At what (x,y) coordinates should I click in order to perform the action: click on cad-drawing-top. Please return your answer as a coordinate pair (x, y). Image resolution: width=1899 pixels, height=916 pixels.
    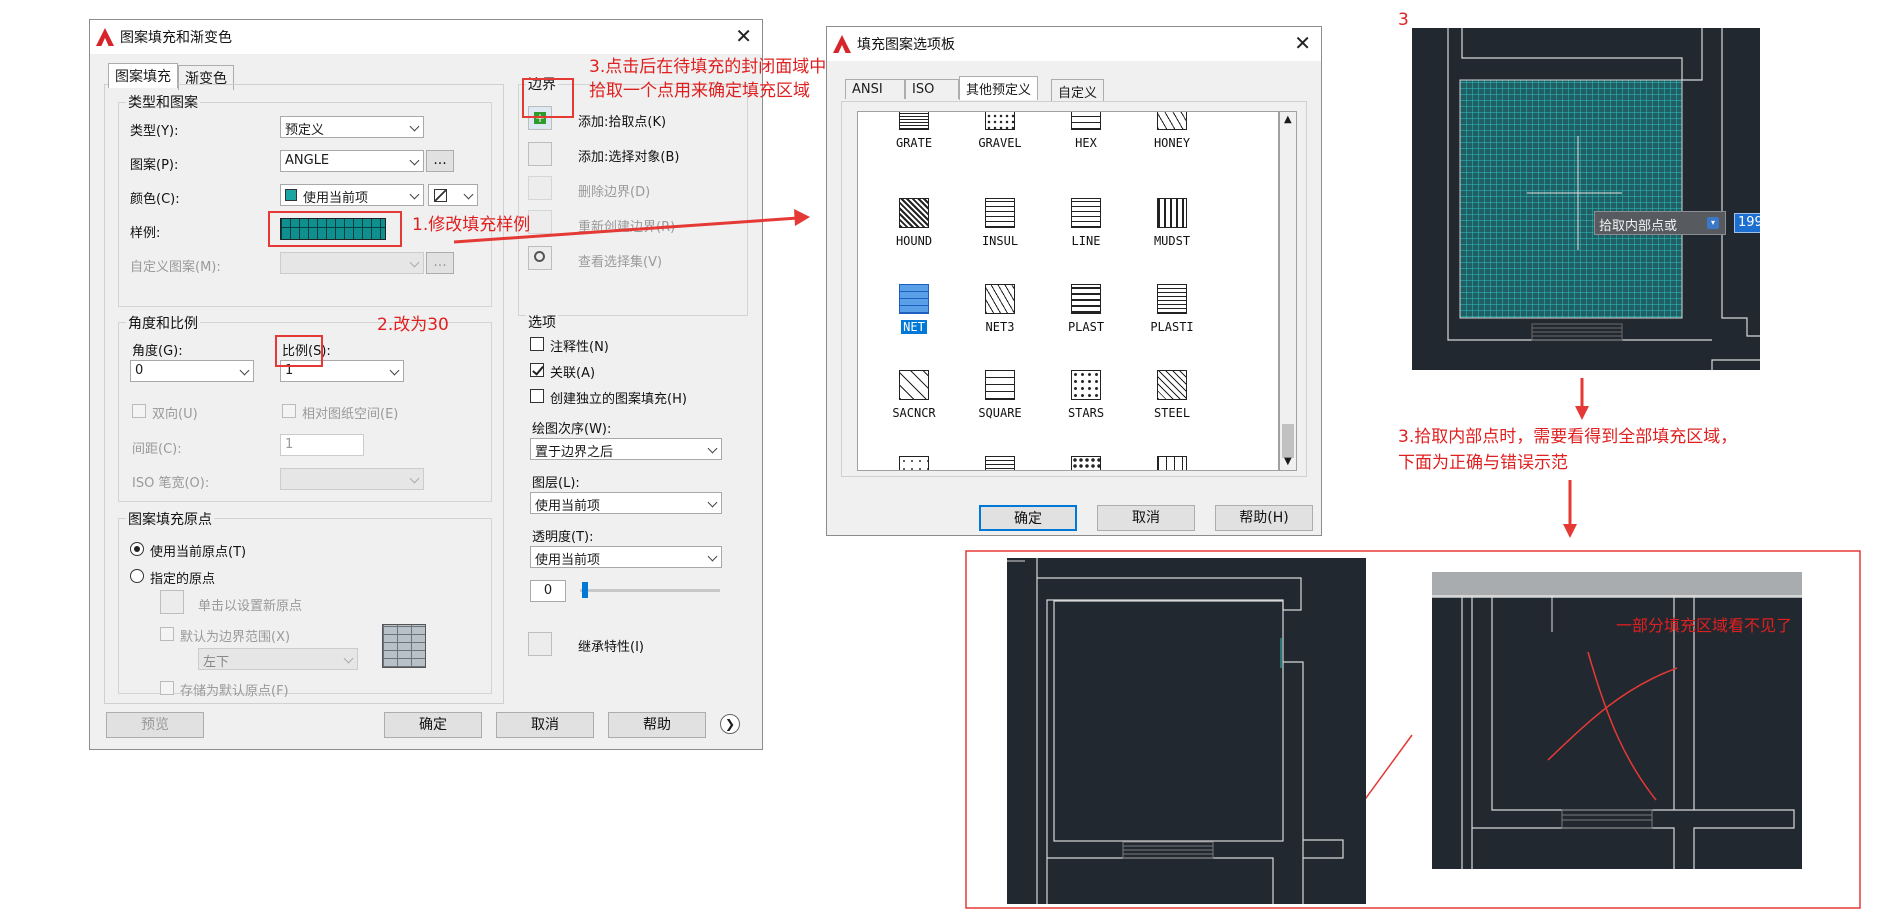
    Looking at the image, I should click on (1603, 199).